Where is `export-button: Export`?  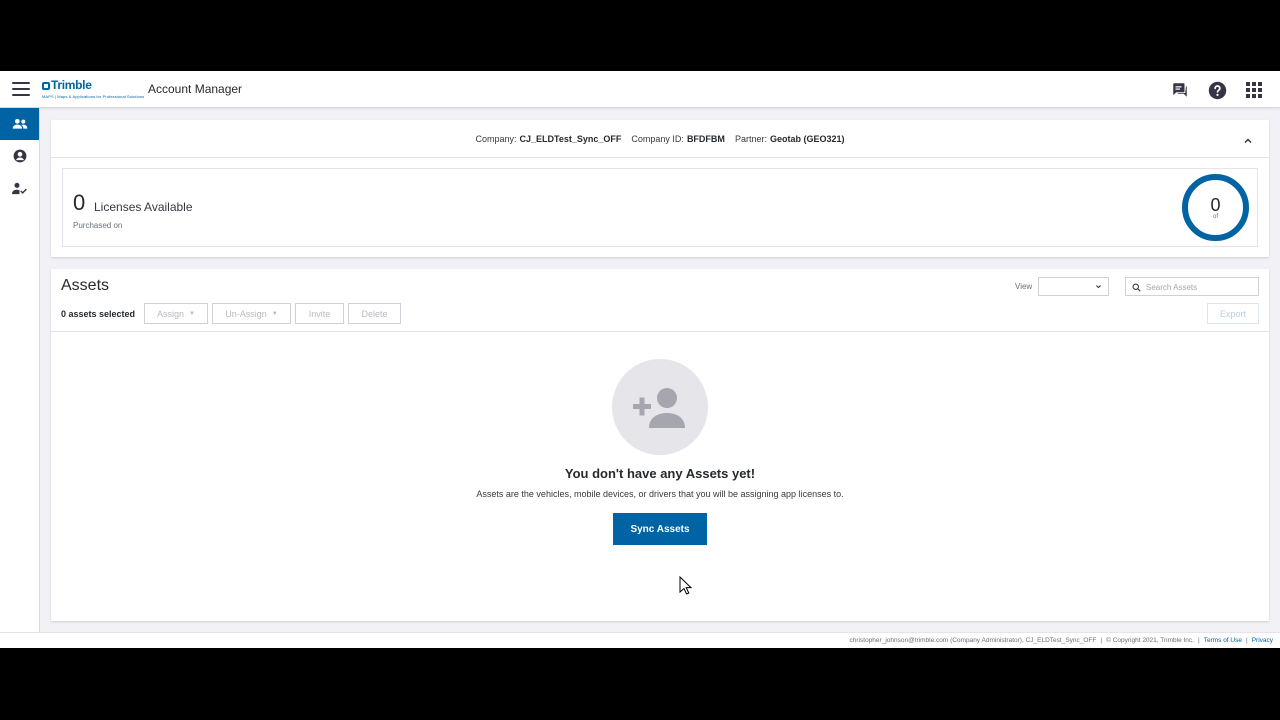 export-button: Export is located at coordinates (1233, 313).